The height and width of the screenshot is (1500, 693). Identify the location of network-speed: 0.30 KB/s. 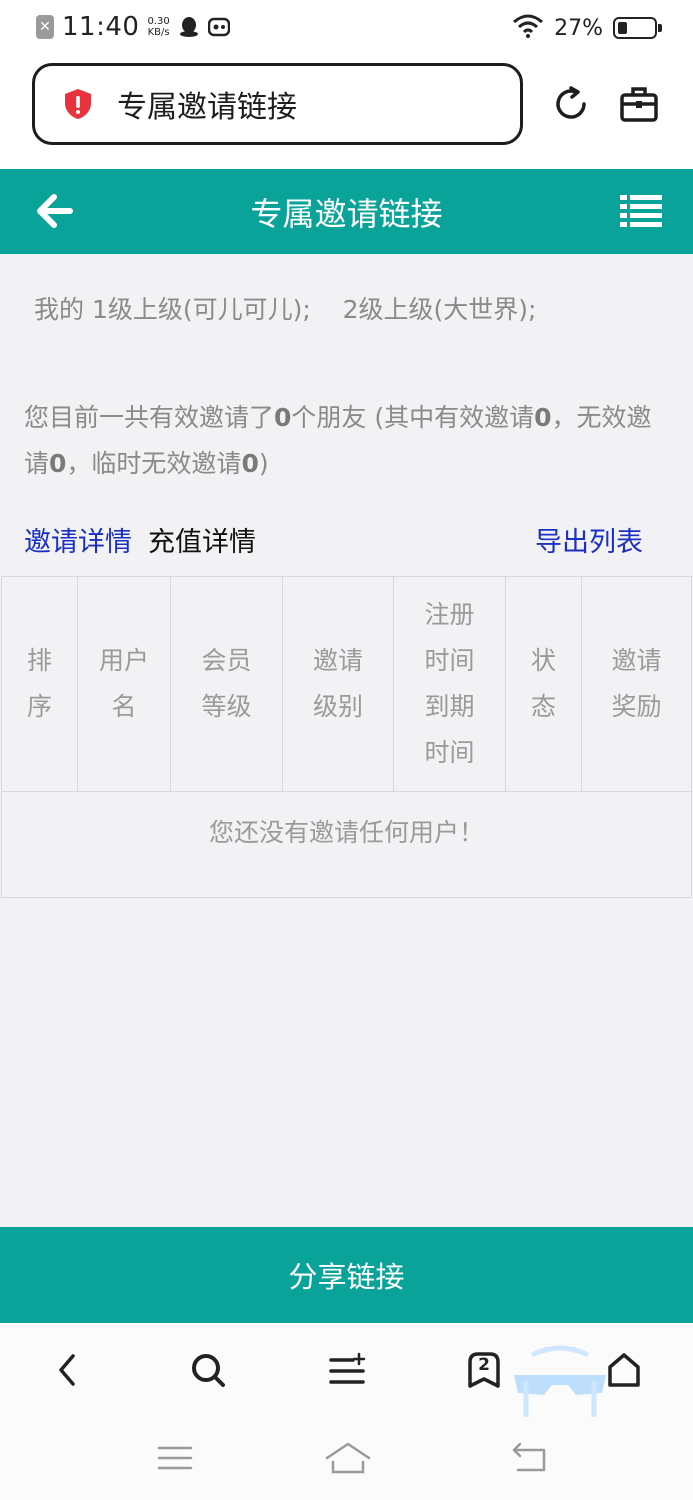
(158, 27).